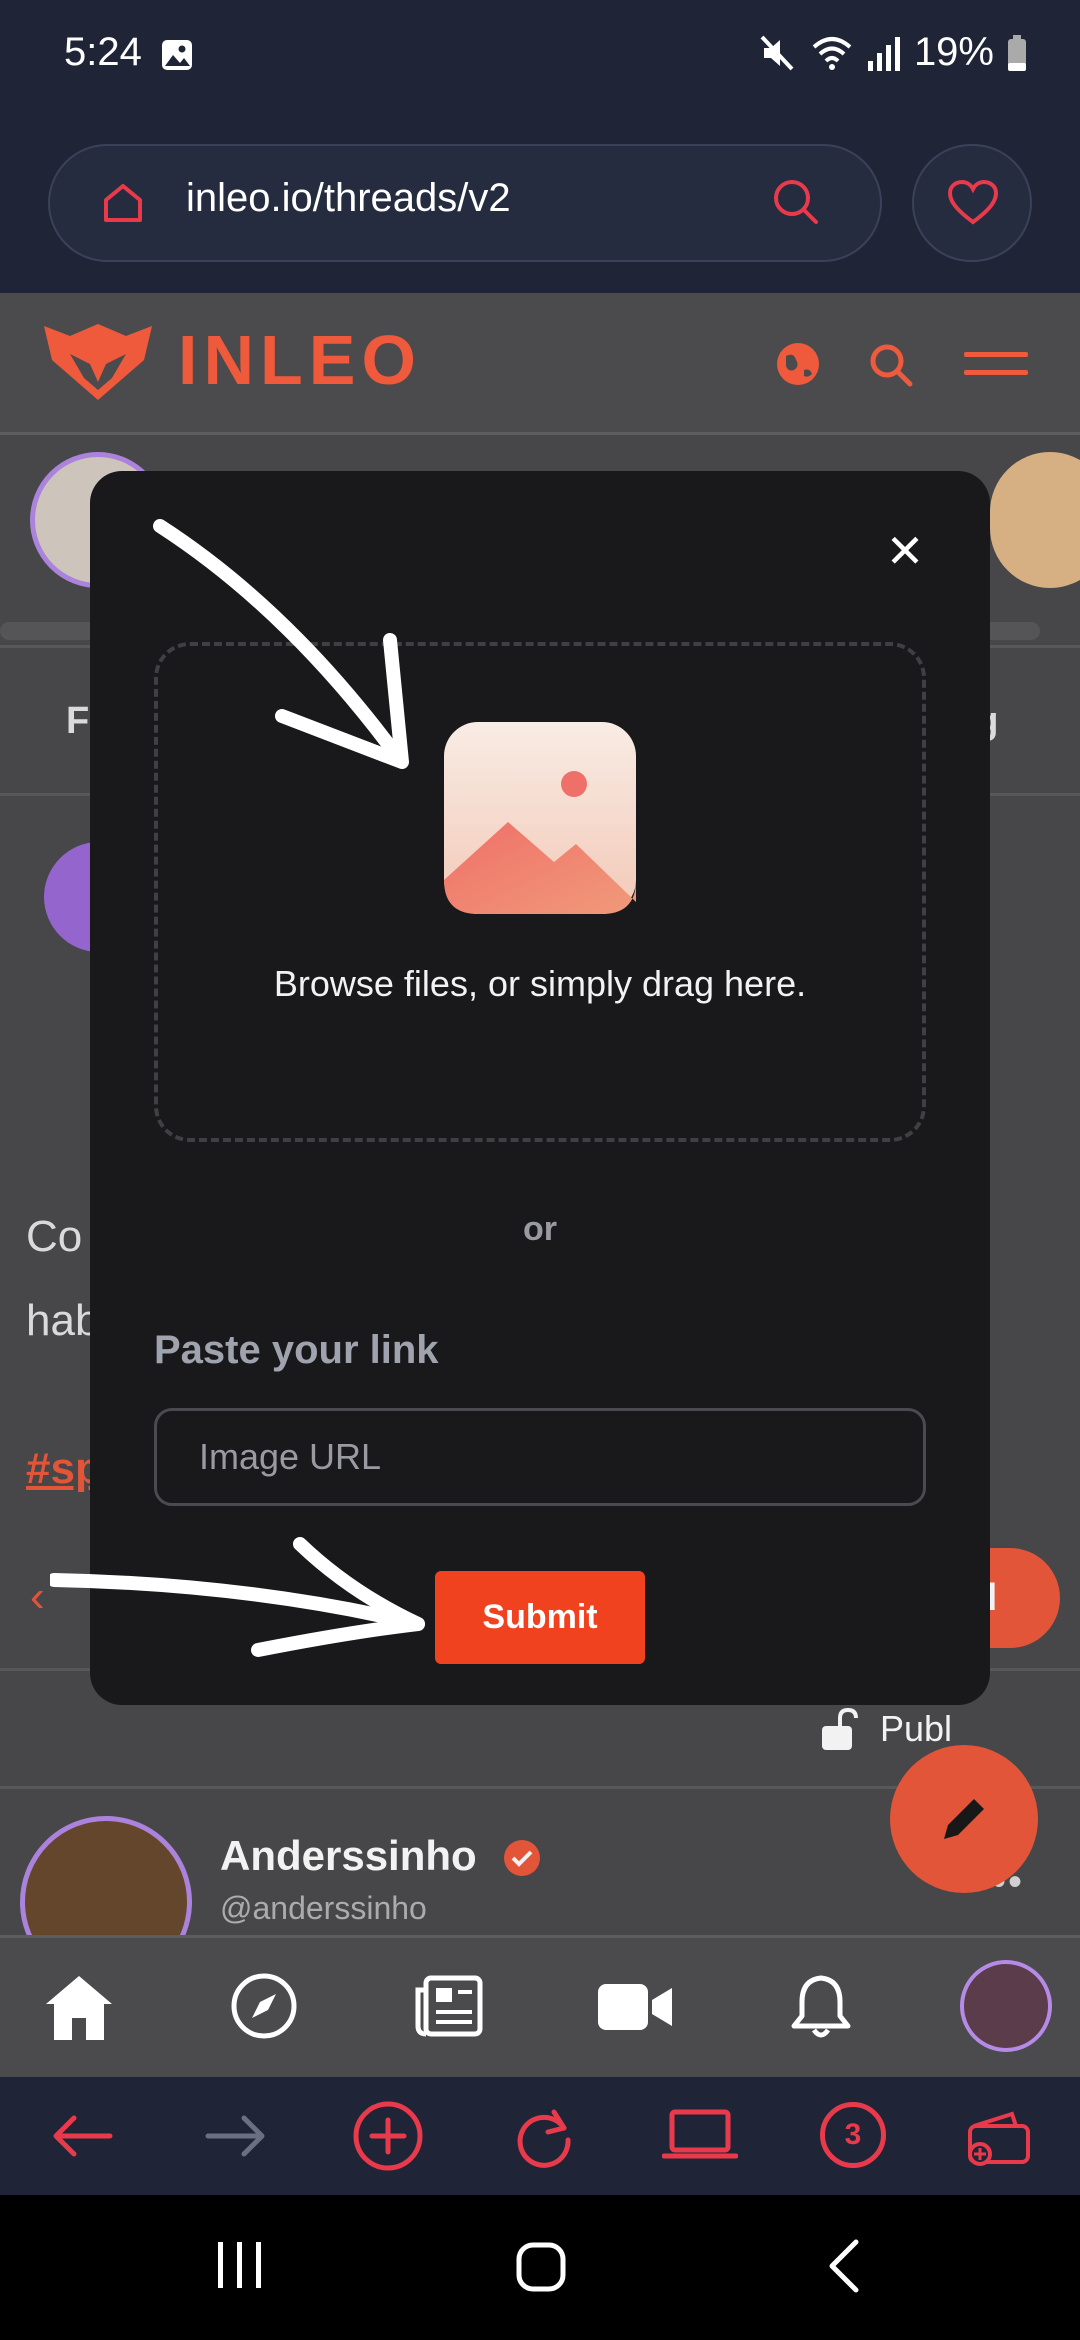 The height and width of the screenshot is (2340, 1080). What do you see at coordinates (853, 2135) in the screenshot?
I see `tab-count-button: 3` at bounding box center [853, 2135].